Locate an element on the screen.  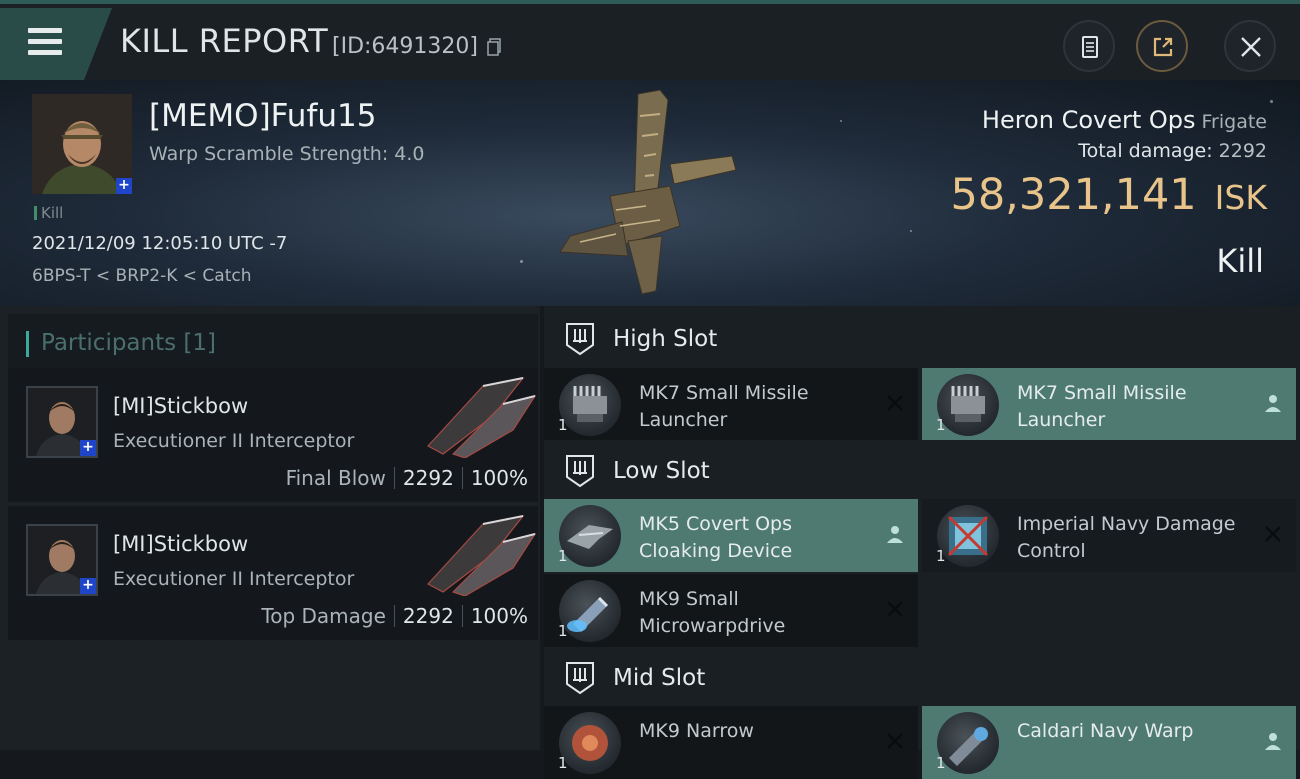
damage-control-icon is located at coordinates (968, 536).